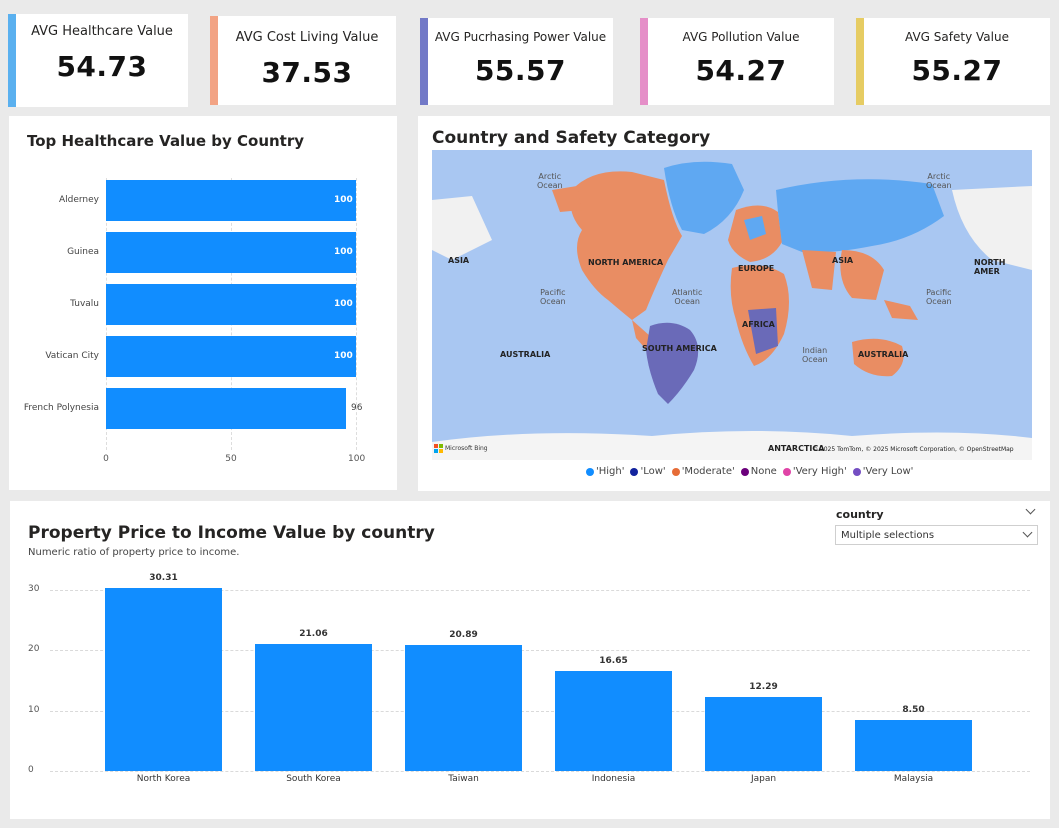  I want to click on kpi-card-cost-living: AVG Cost Living Value 37.53, so click(303, 60).